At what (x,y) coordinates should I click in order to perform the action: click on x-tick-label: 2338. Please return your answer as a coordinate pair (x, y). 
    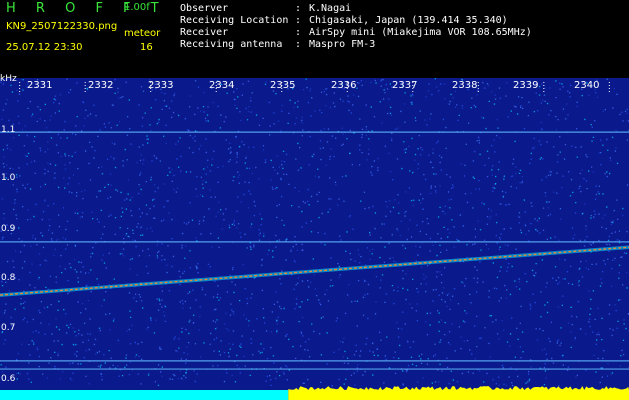
    Looking at the image, I should click on (465, 85).